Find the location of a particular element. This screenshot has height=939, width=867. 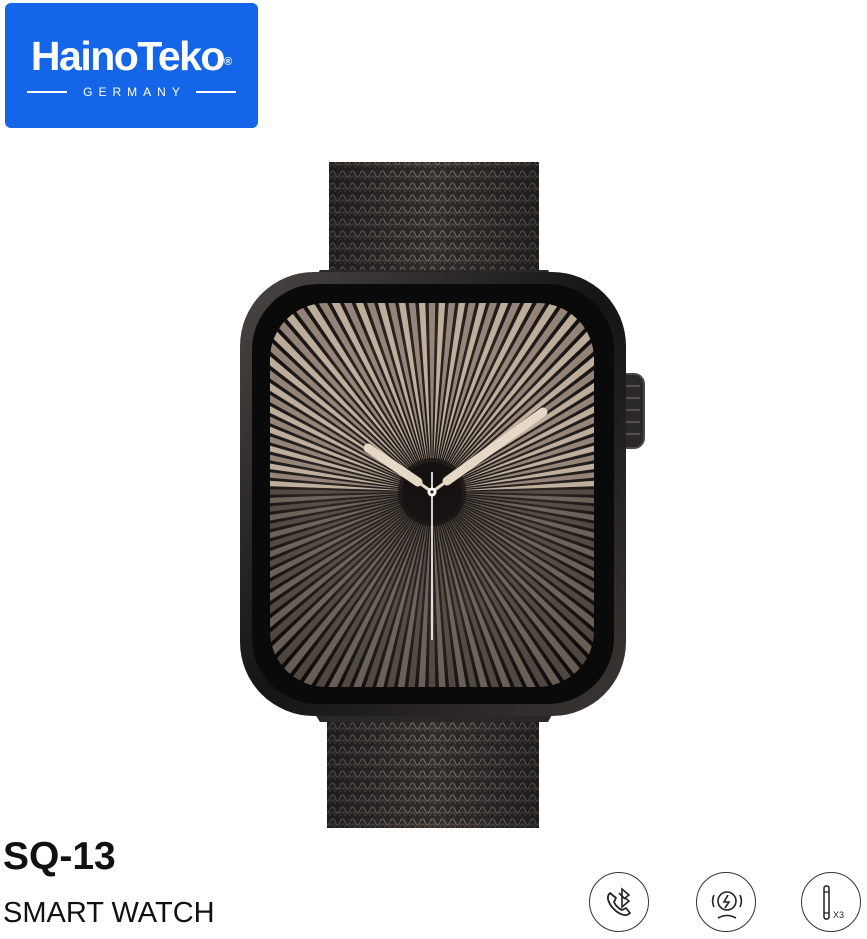

top-strap is located at coordinates (434, 216).